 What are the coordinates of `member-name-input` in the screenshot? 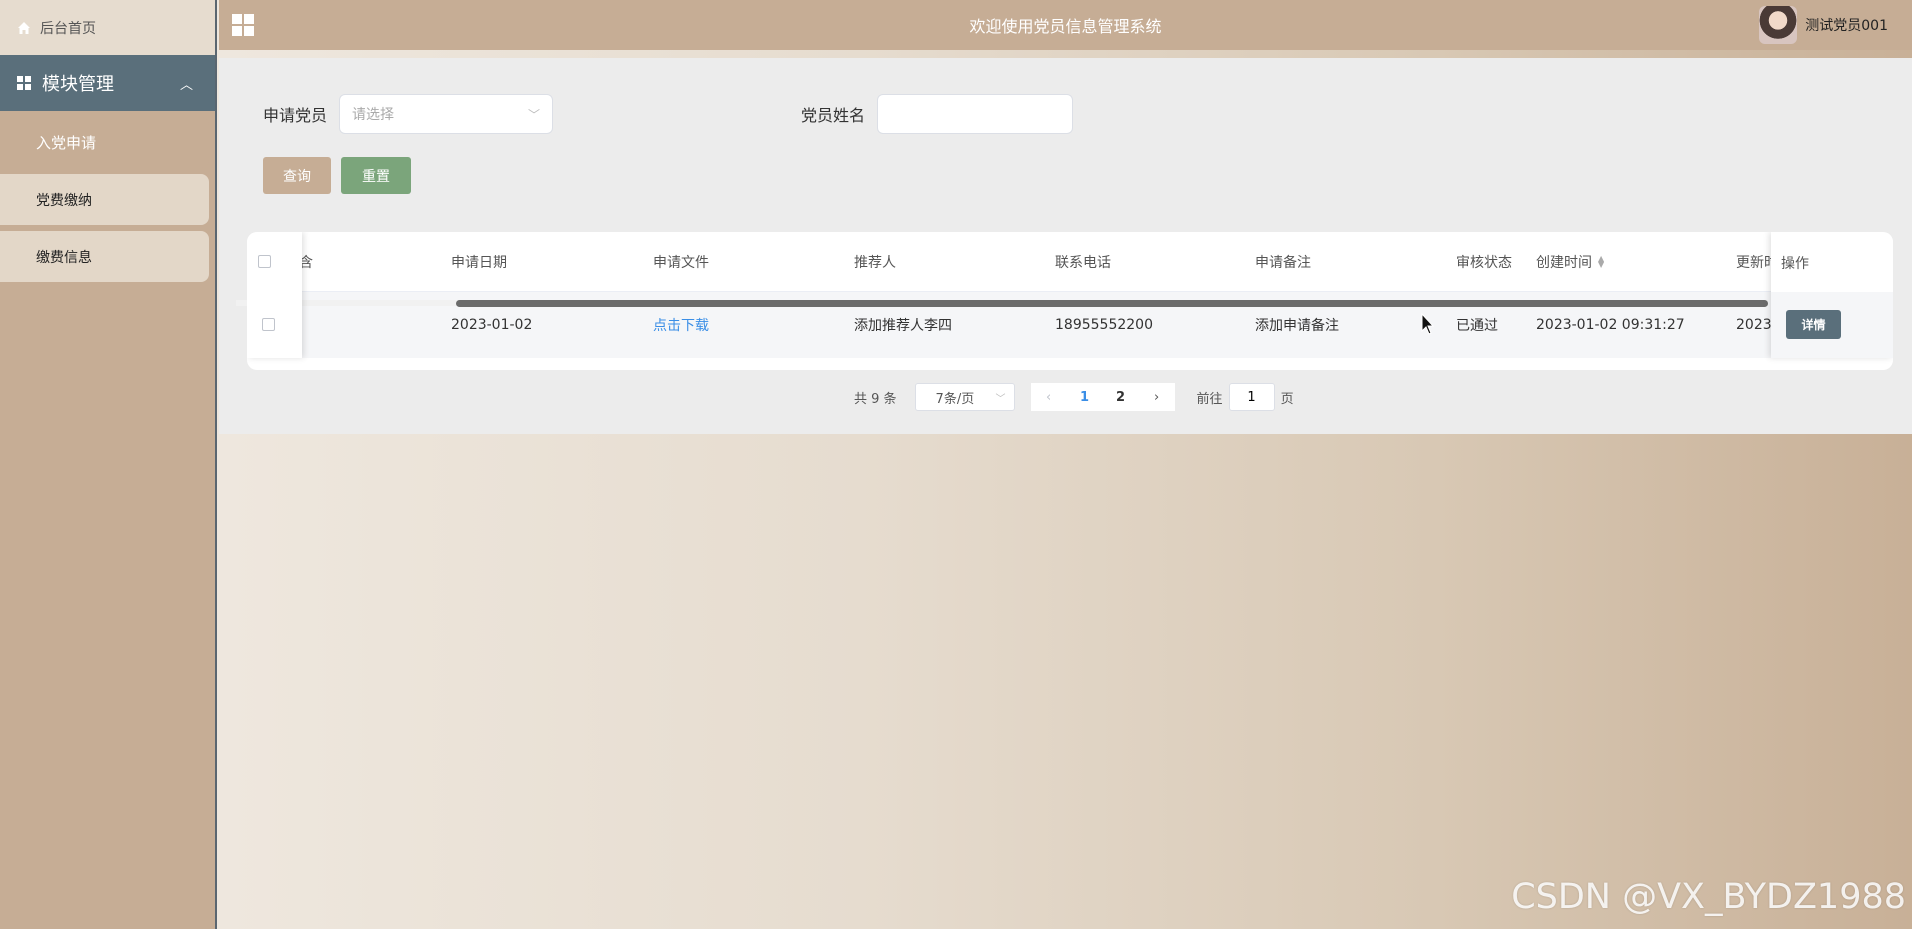 It's located at (975, 114).